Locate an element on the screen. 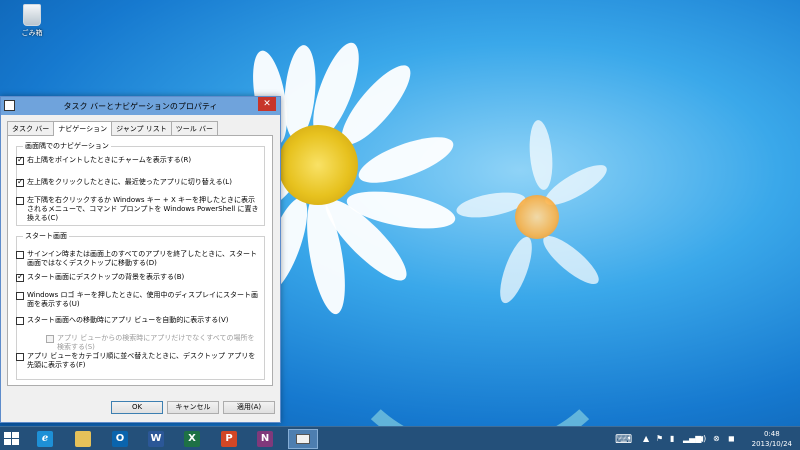  dialog-title: タスク バーとナビゲーションのプロパティ is located at coordinates (140, 106).